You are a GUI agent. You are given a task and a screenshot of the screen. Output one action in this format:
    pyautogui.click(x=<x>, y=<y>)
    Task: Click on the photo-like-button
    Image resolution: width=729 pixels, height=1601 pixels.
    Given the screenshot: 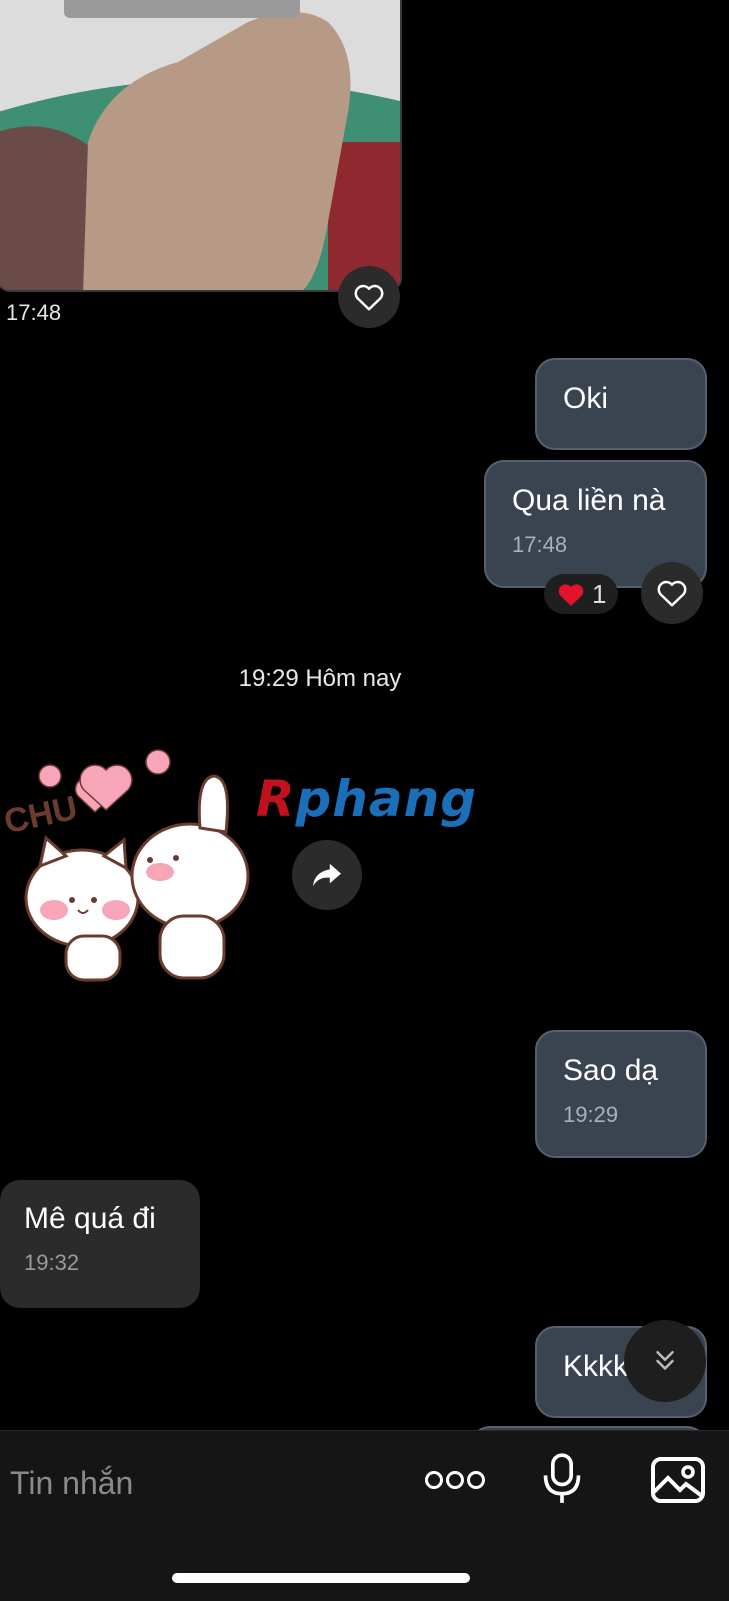 What is the action you would take?
    pyautogui.click(x=369, y=297)
    